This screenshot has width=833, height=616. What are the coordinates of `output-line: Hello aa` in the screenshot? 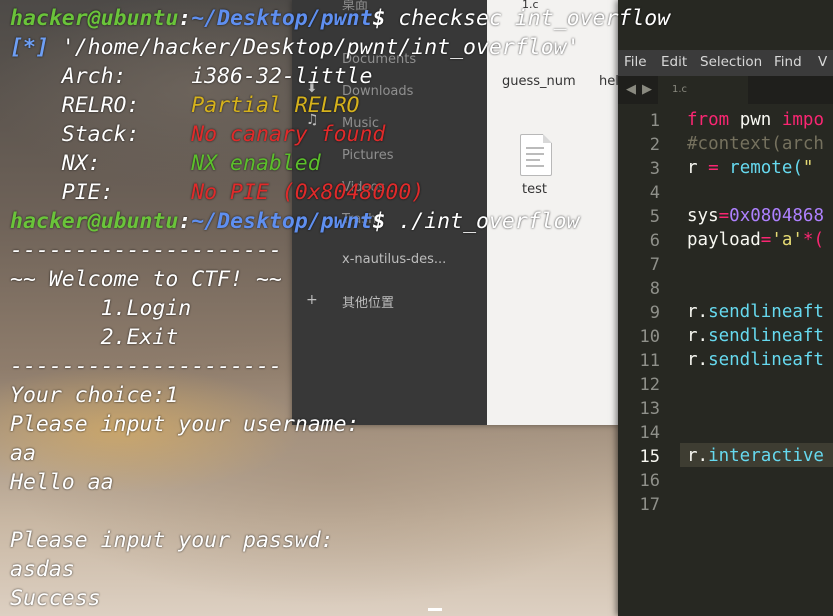 It's located at (62, 482).